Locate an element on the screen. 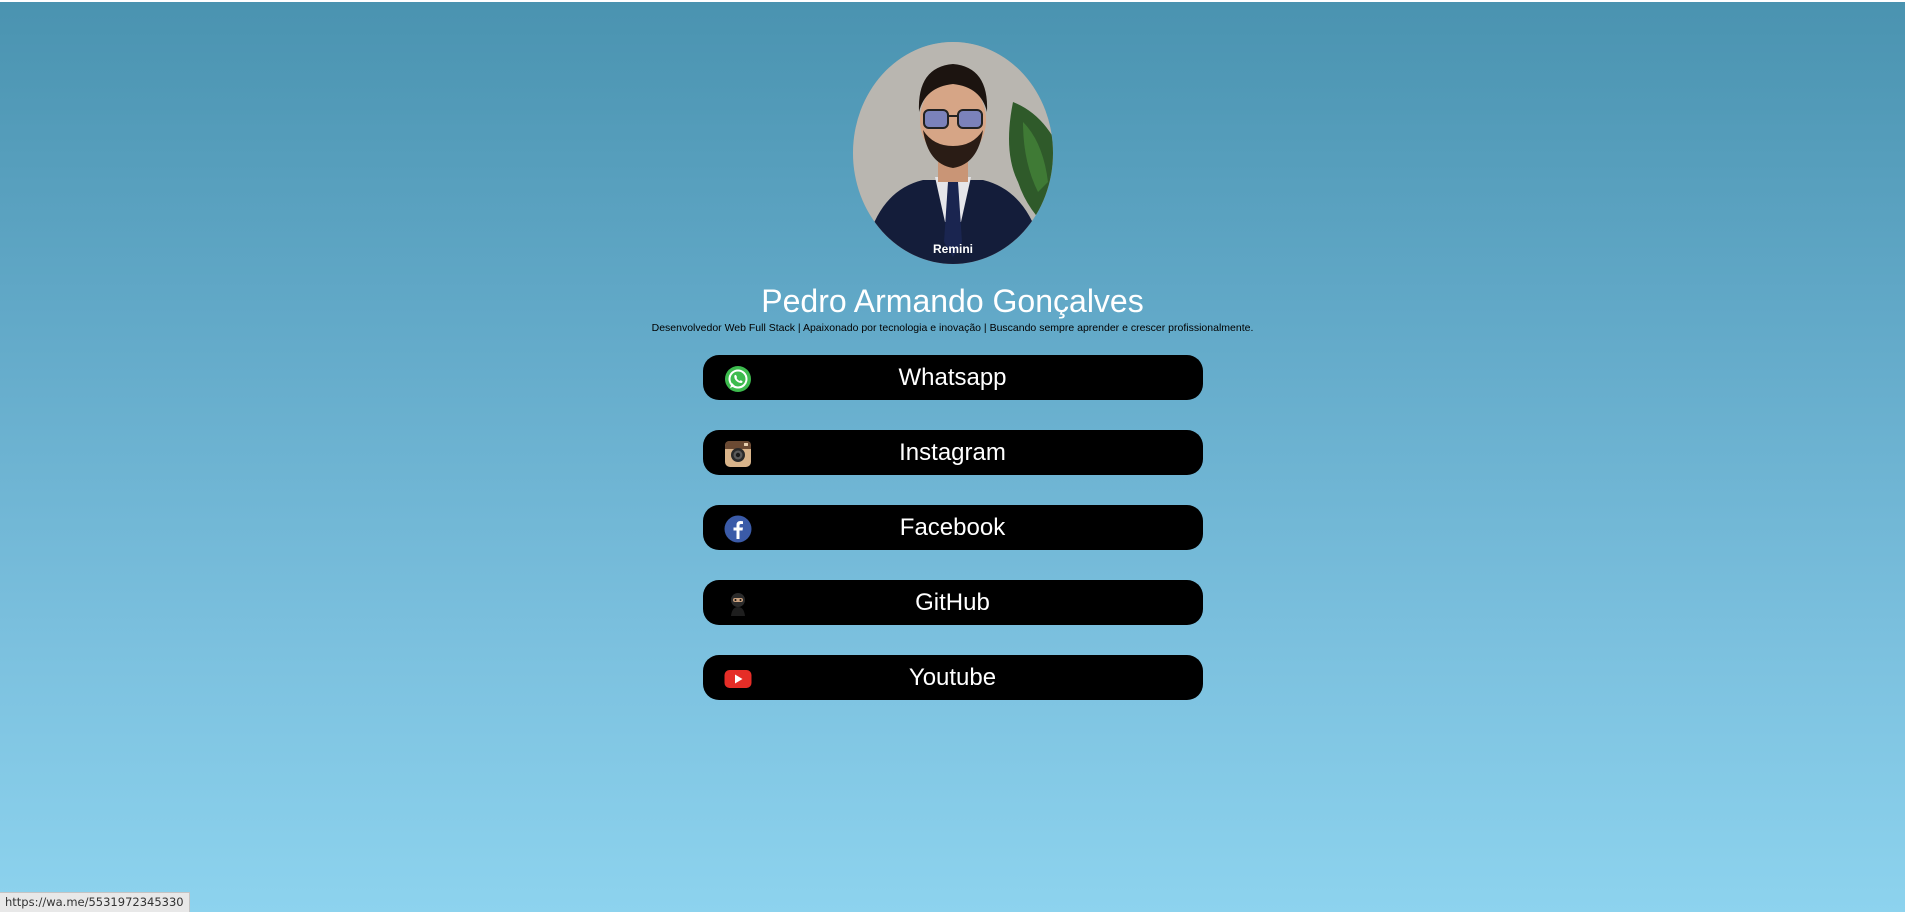  instagram-button: Instagram is located at coordinates (952, 452).